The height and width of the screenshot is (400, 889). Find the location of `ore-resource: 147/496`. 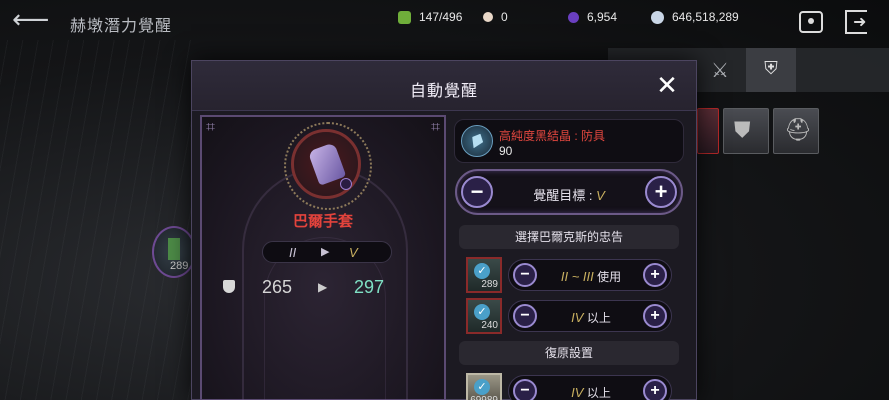

ore-resource: 147/496 is located at coordinates (430, 17).